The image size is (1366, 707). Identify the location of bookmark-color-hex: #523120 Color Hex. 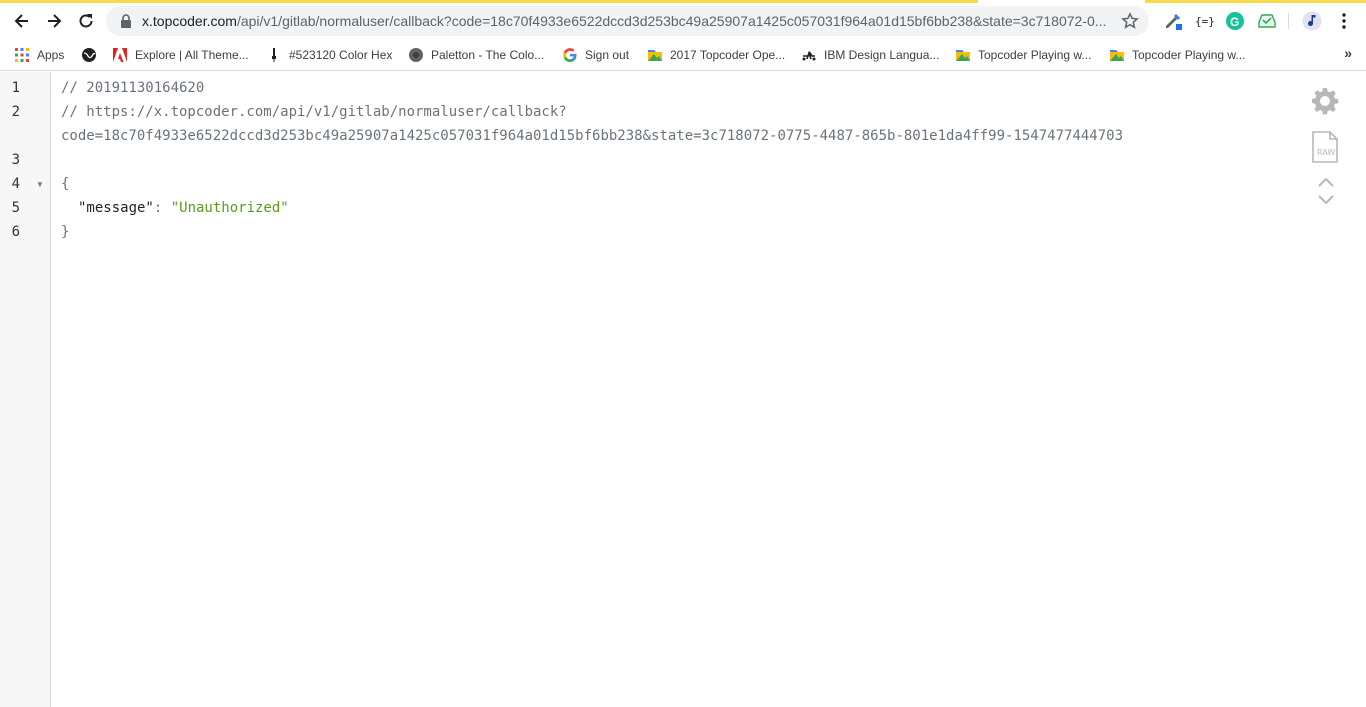
(329, 55).